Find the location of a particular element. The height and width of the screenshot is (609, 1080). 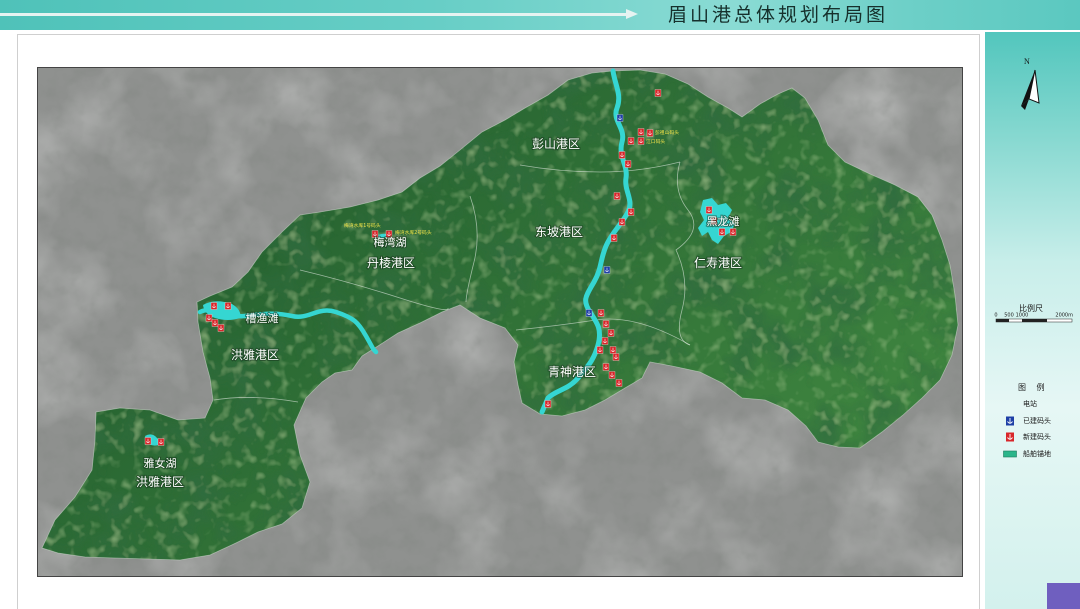

new-dock-anchor-icon is located at coordinates (1010, 437).